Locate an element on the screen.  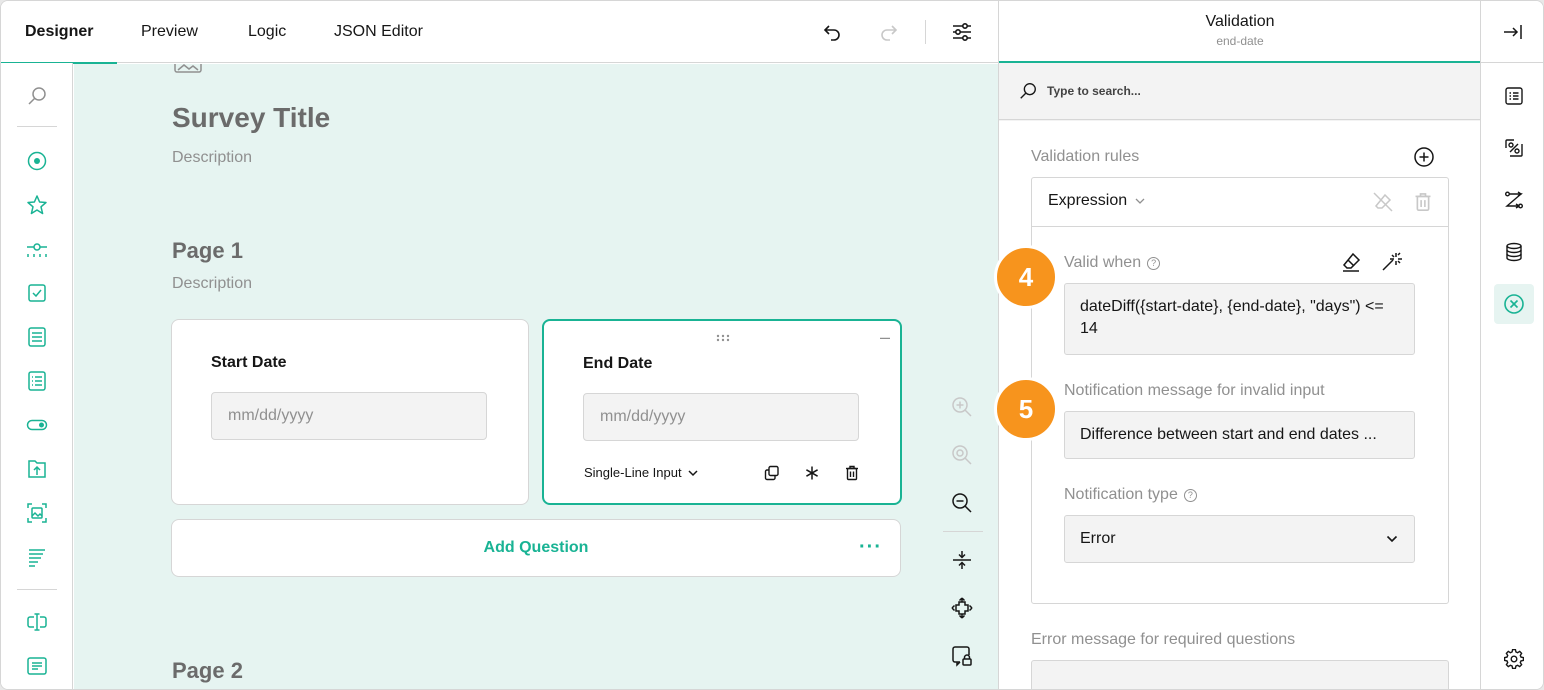
long-text-icon is located at coordinates (37, 666).